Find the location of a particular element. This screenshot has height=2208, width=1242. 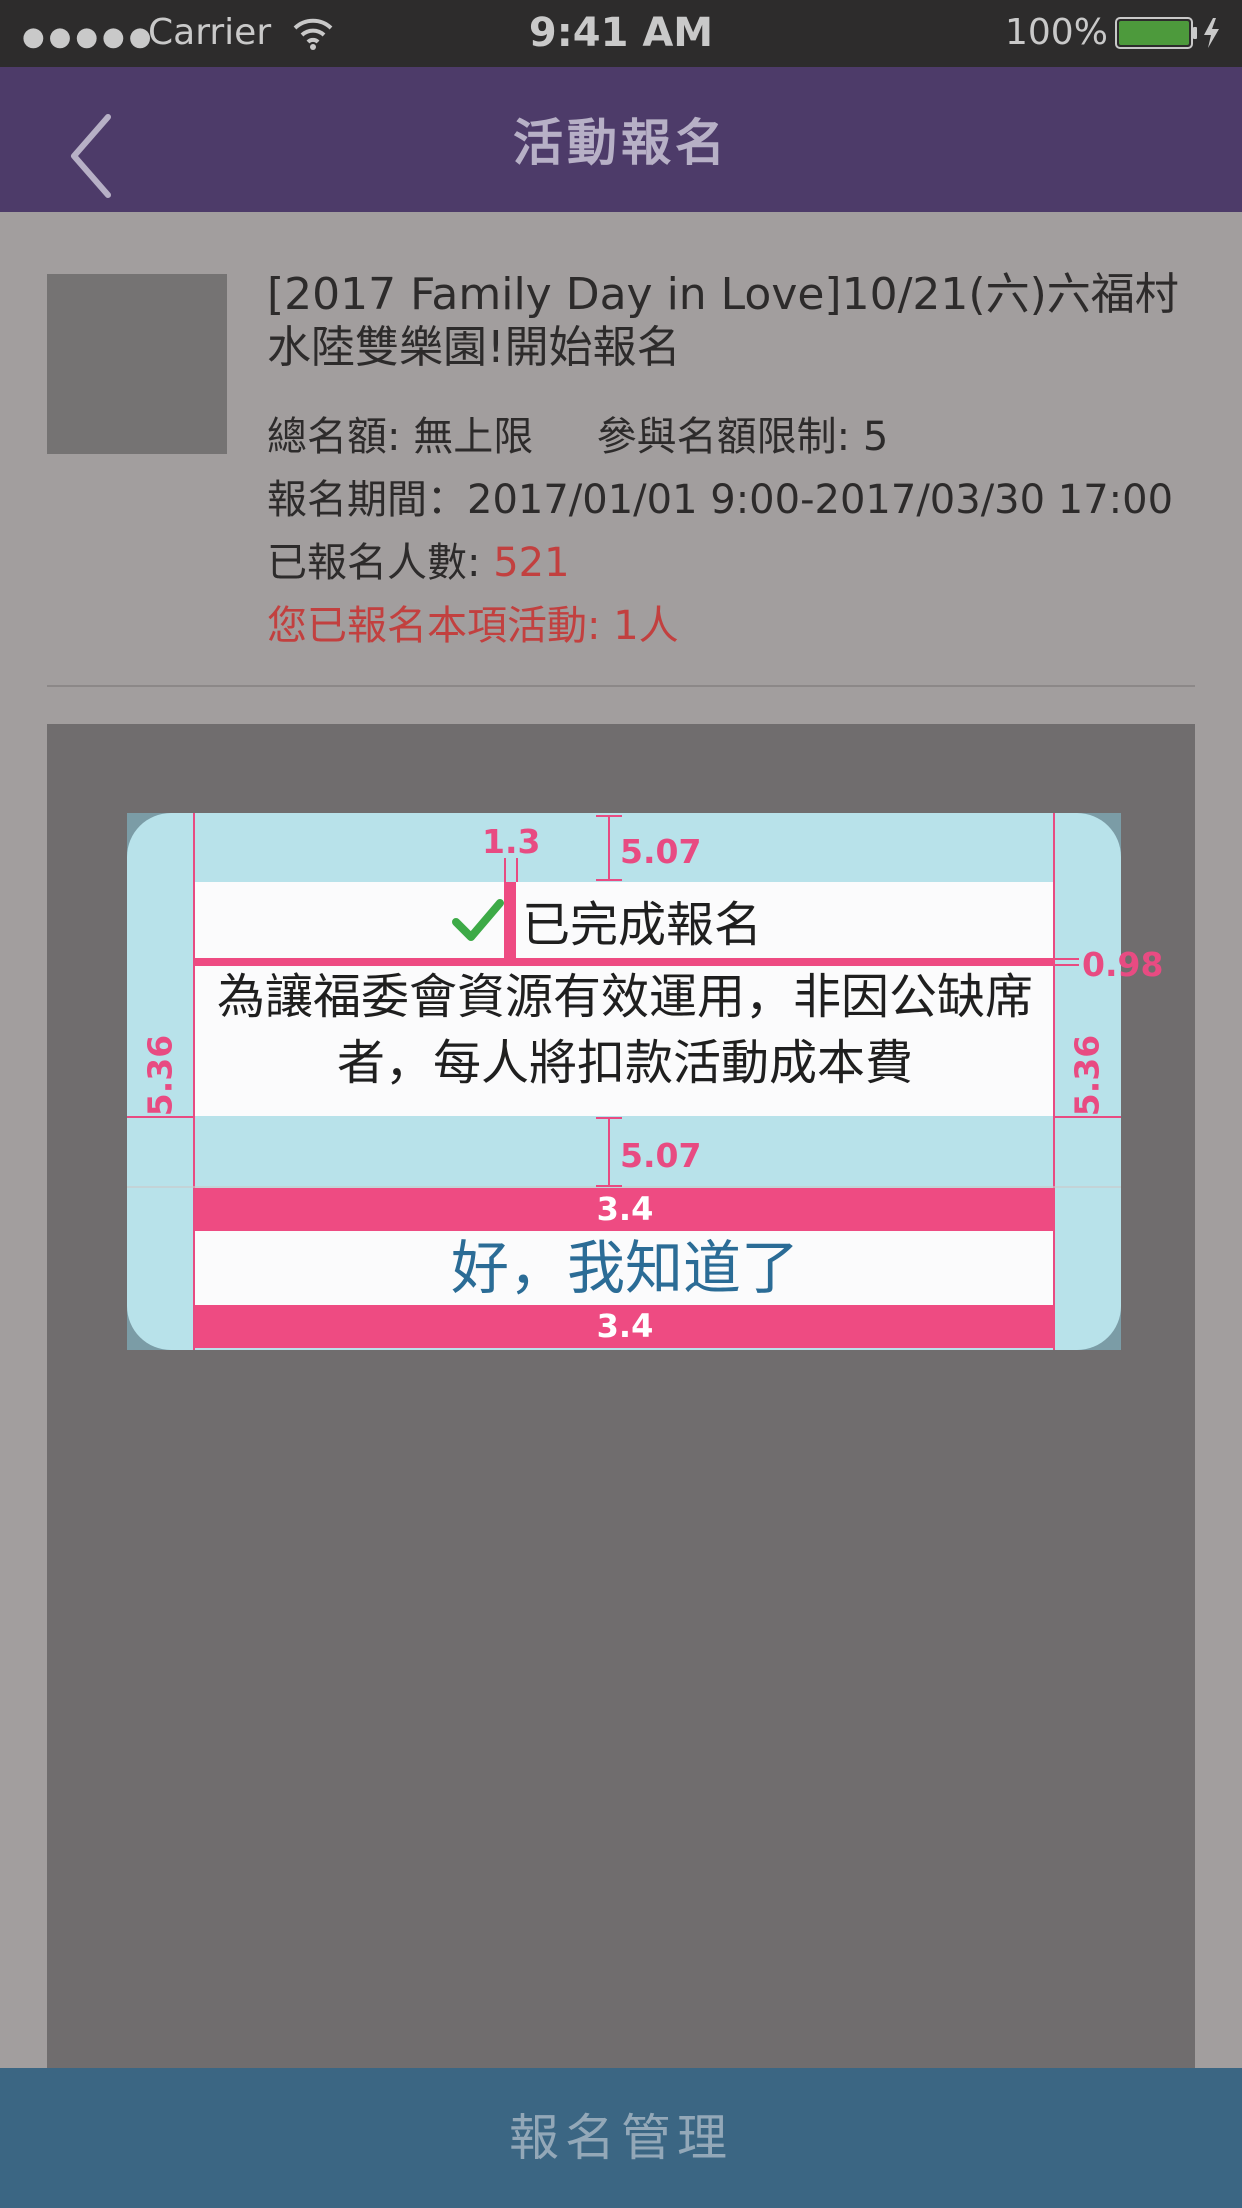

top-padding-label: 5.07 is located at coordinates (661, 851).